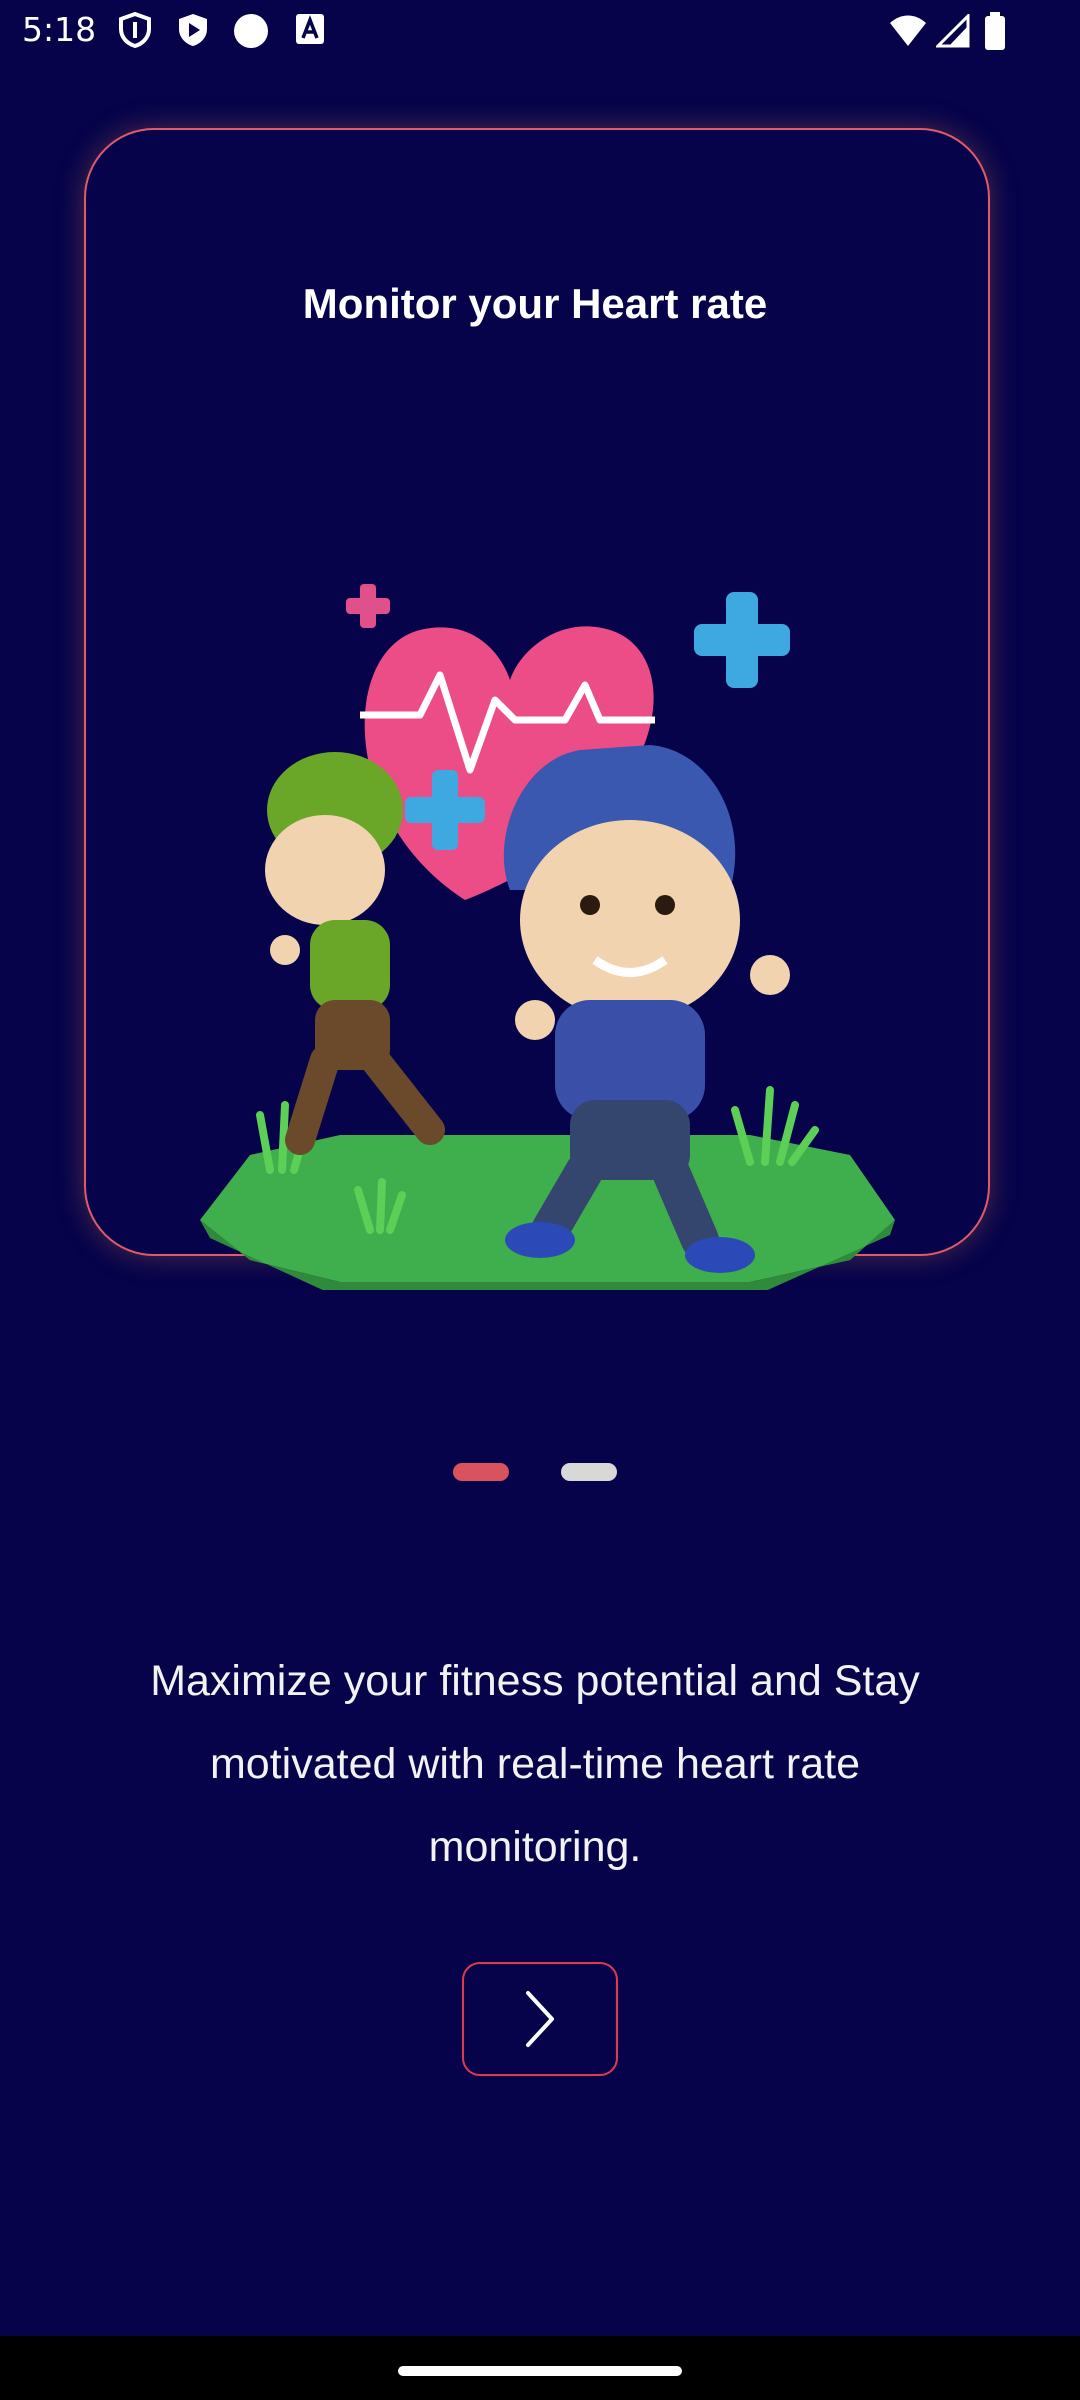  Describe the element at coordinates (540, 2371) in the screenshot. I see `home-gesture-handle` at that location.